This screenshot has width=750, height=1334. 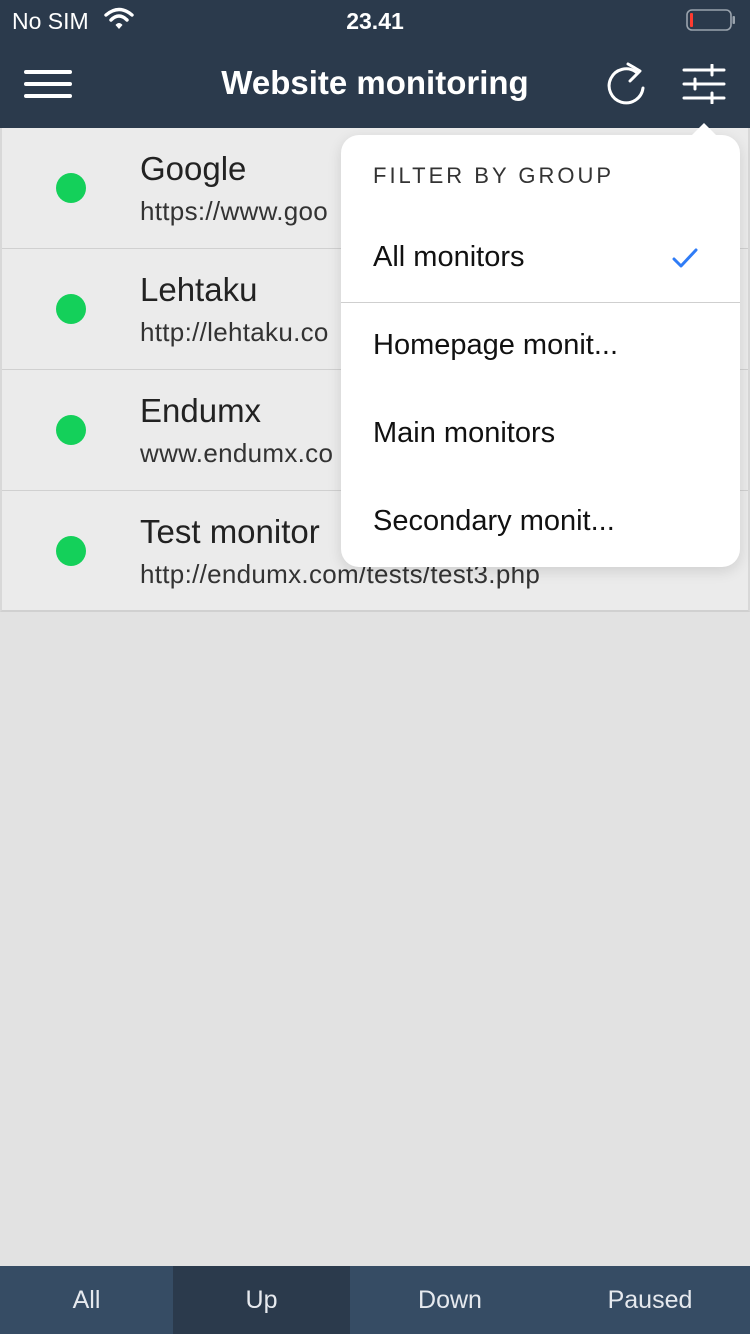 What do you see at coordinates (261, 1300) in the screenshot?
I see `tab-up: Up` at bounding box center [261, 1300].